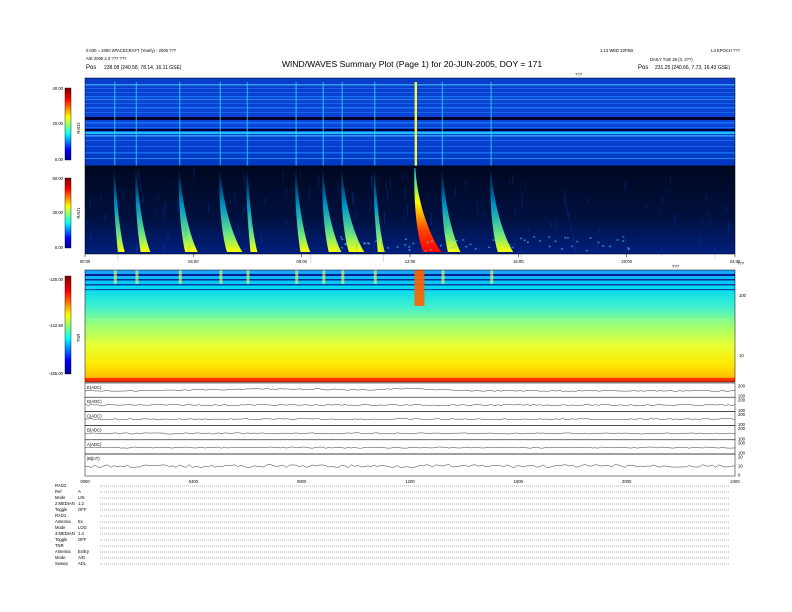 This screenshot has height=612, width=792. What do you see at coordinates (81, 503) in the screenshot?
I see `footer-value: 1.2` at bounding box center [81, 503].